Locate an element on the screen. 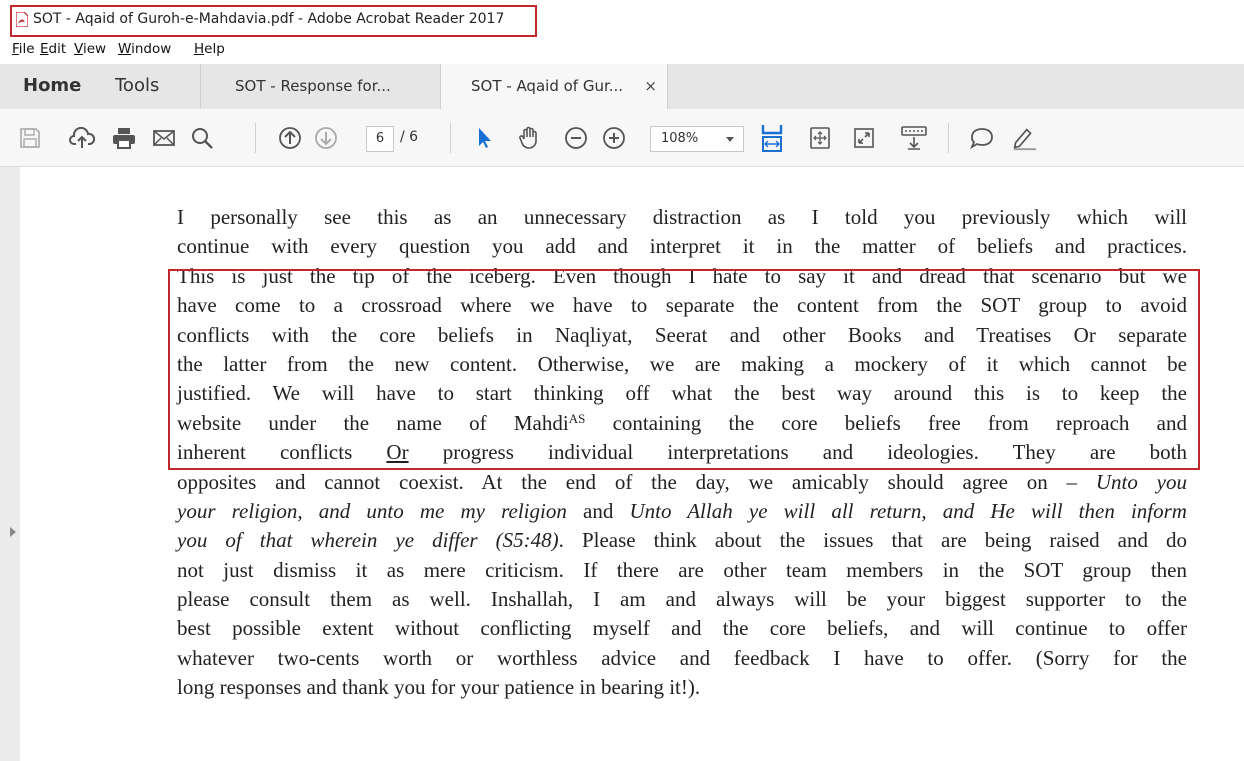 The height and width of the screenshot is (761, 1244). tab-tools: Tools is located at coordinates (137, 85).